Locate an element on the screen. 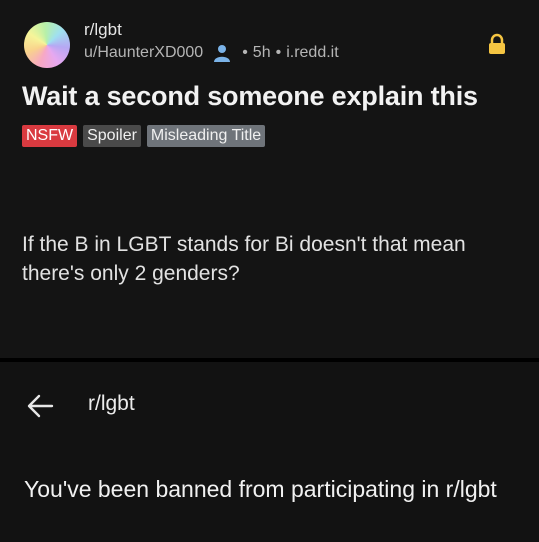 This screenshot has width=539, height=542. ban-subreddit-name: r/lgbt is located at coordinates (111, 403).